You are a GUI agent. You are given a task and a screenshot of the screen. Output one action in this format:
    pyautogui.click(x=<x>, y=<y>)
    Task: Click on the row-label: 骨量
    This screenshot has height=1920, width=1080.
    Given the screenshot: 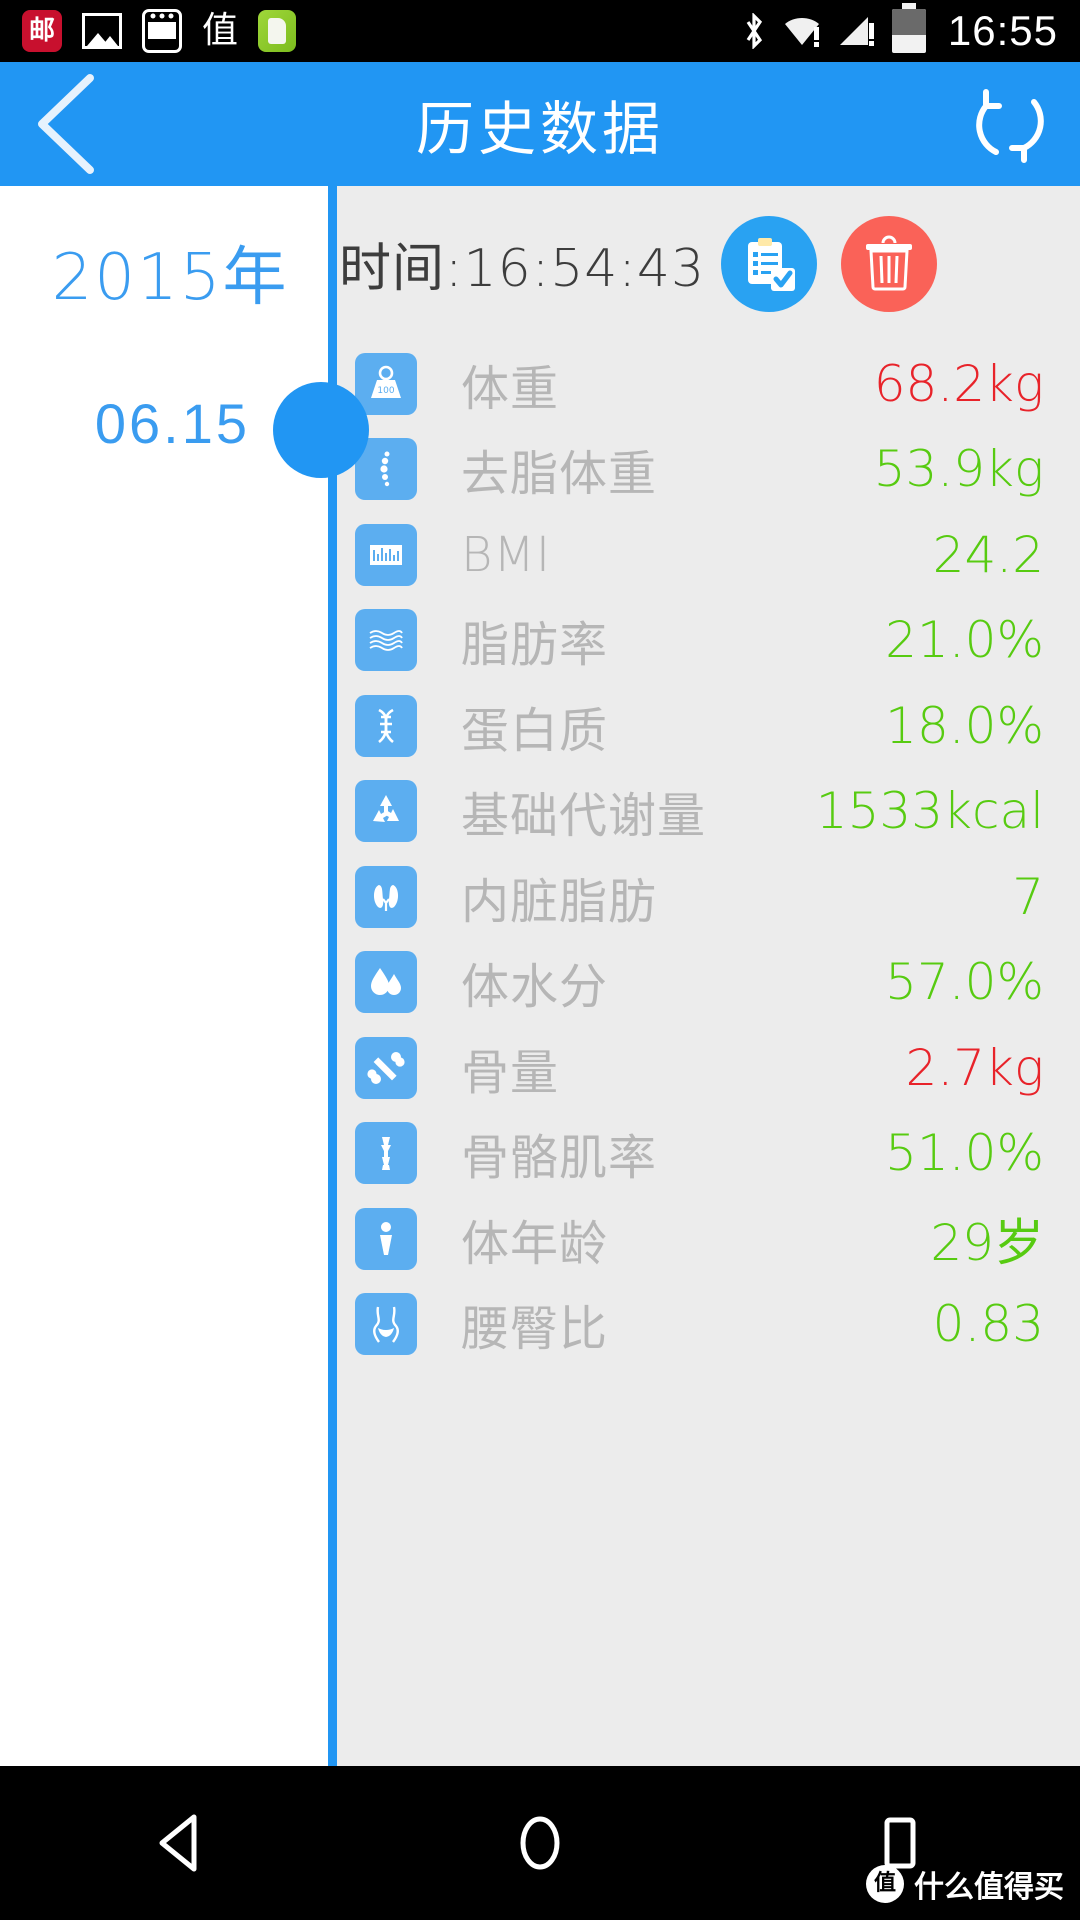 What is the action you would take?
    pyautogui.click(x=510, y=1072)
    